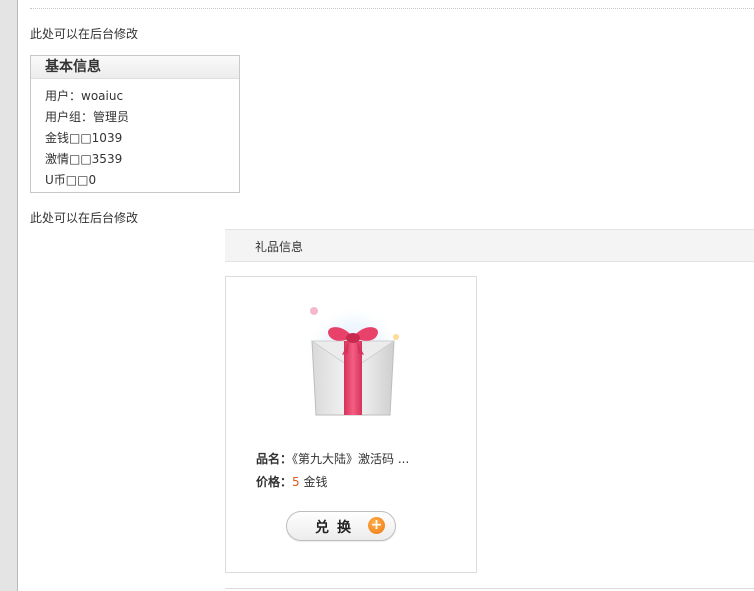  Describe the element at coordinates (84, 138) in the screenshot. I see `info-money: 金钱□□1039` at that location.